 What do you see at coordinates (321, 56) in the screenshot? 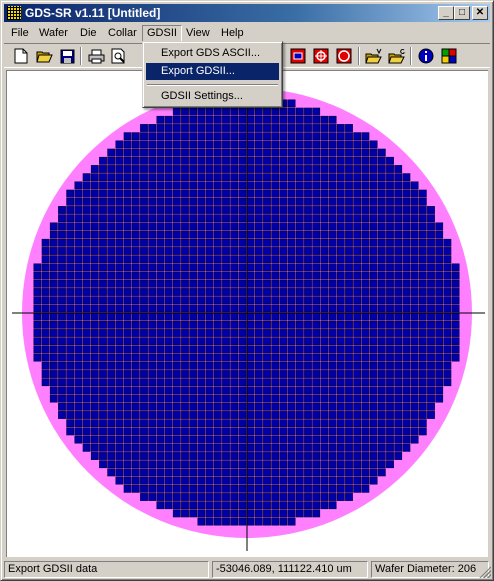
I see `crosshair-target-icon` at bounding box center [321, 56].